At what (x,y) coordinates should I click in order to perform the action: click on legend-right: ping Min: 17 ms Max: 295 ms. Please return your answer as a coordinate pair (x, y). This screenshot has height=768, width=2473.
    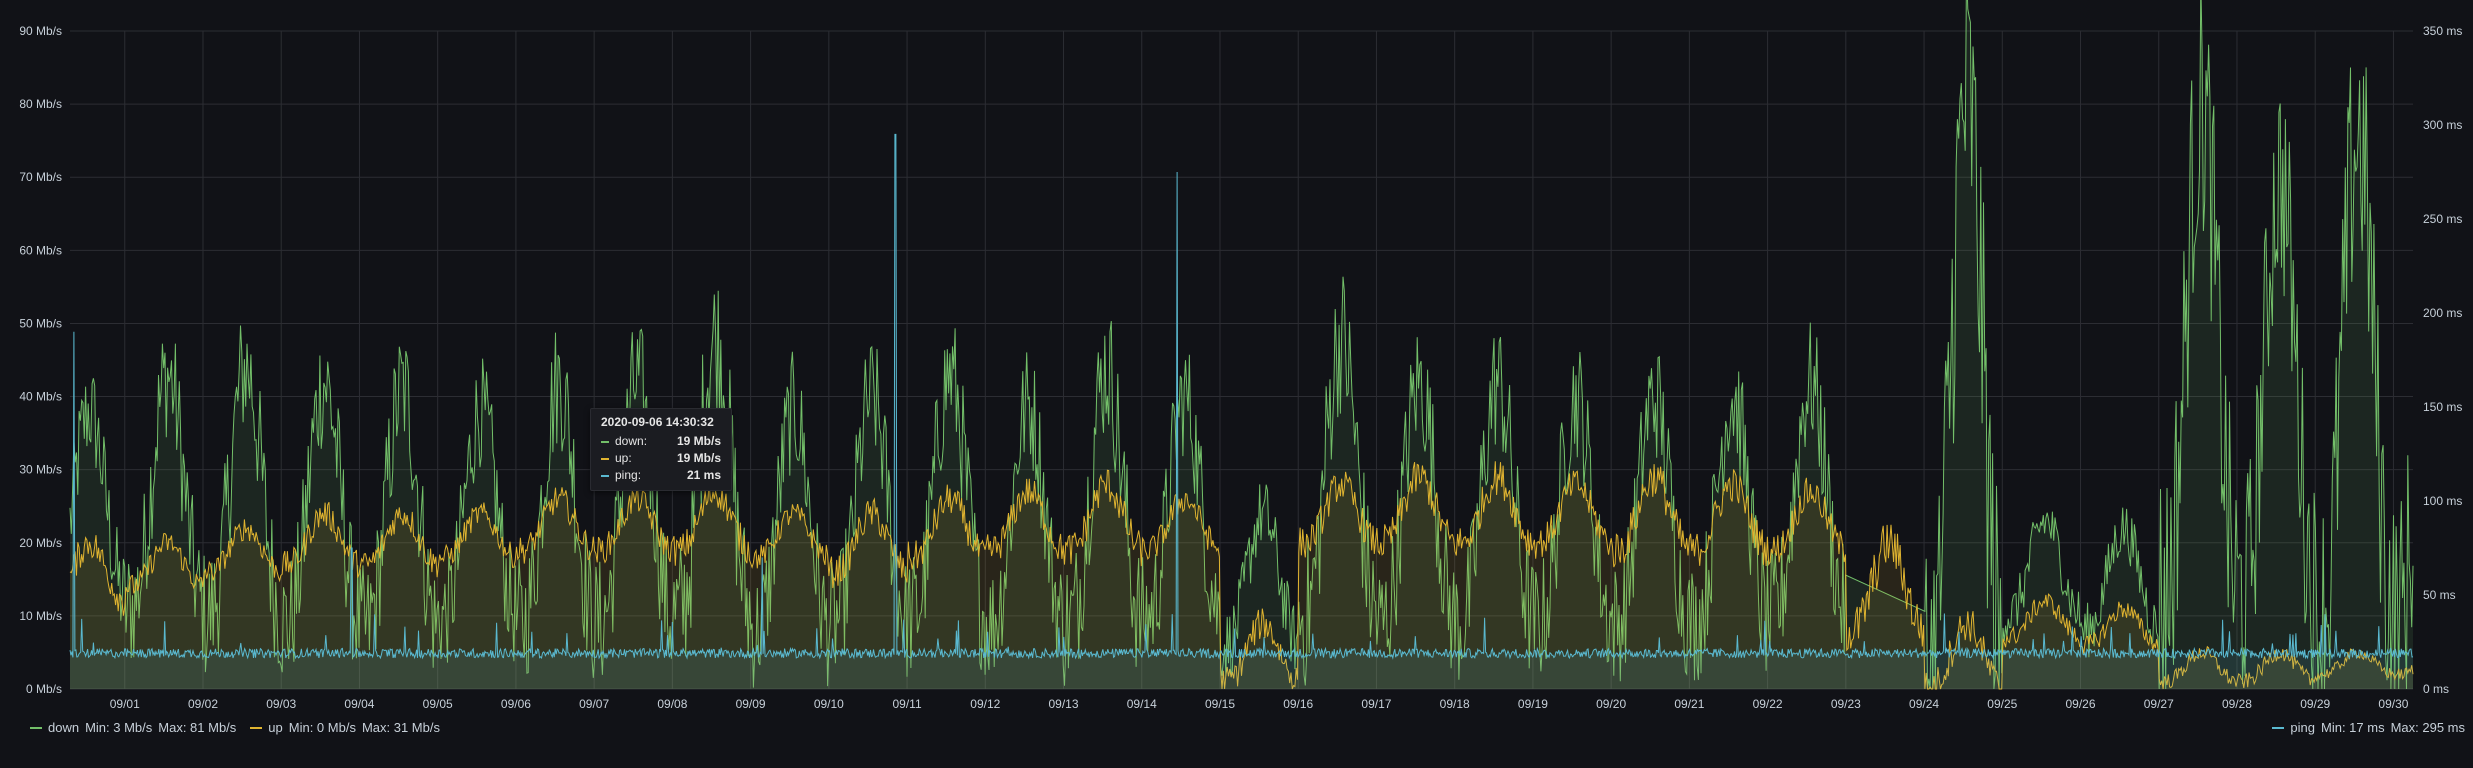
    Looking at the image, I should click on (2368, 727).